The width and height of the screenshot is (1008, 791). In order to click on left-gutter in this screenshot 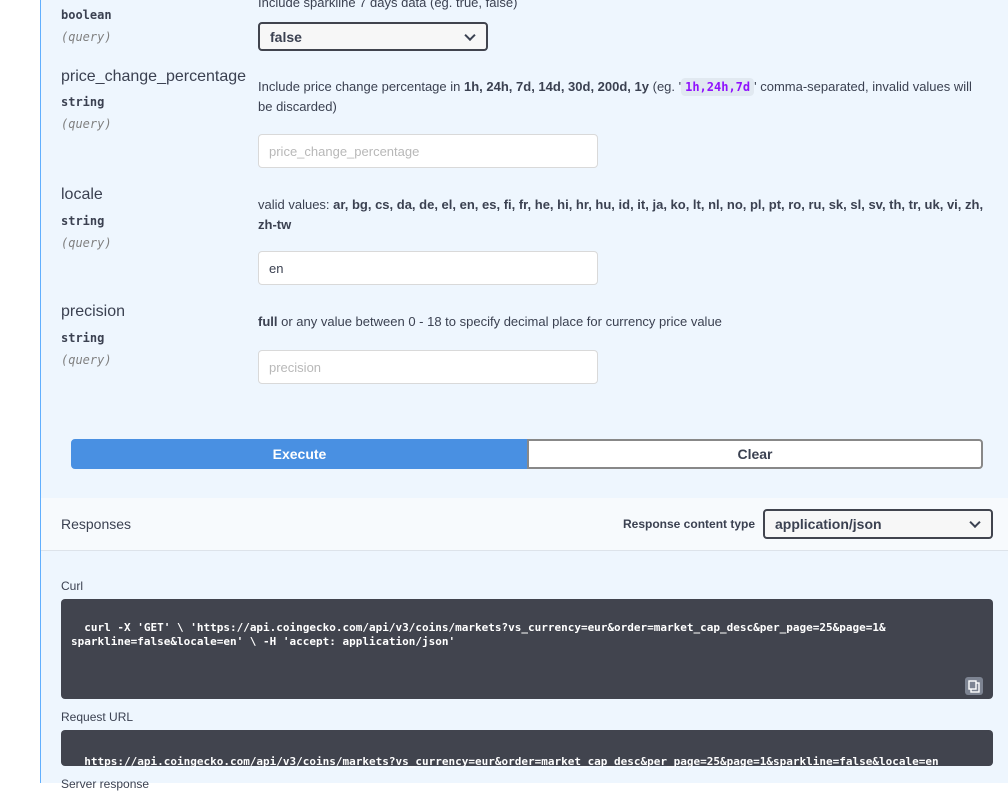, I will do `click(20, 391)`.